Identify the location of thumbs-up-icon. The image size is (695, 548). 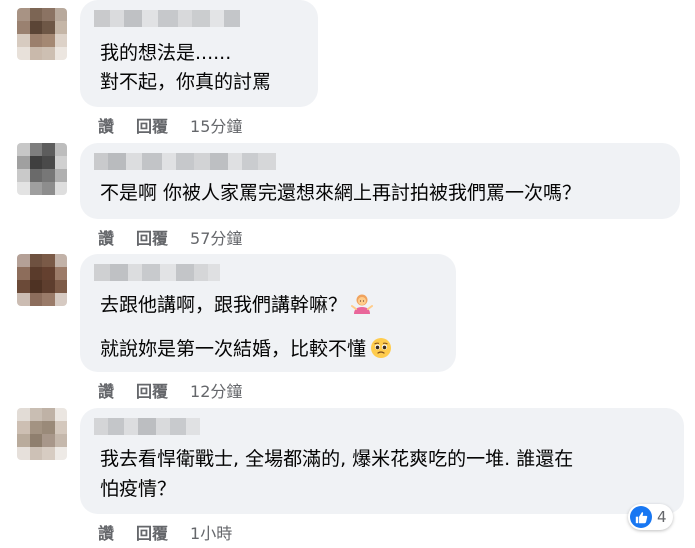
(641, 517).